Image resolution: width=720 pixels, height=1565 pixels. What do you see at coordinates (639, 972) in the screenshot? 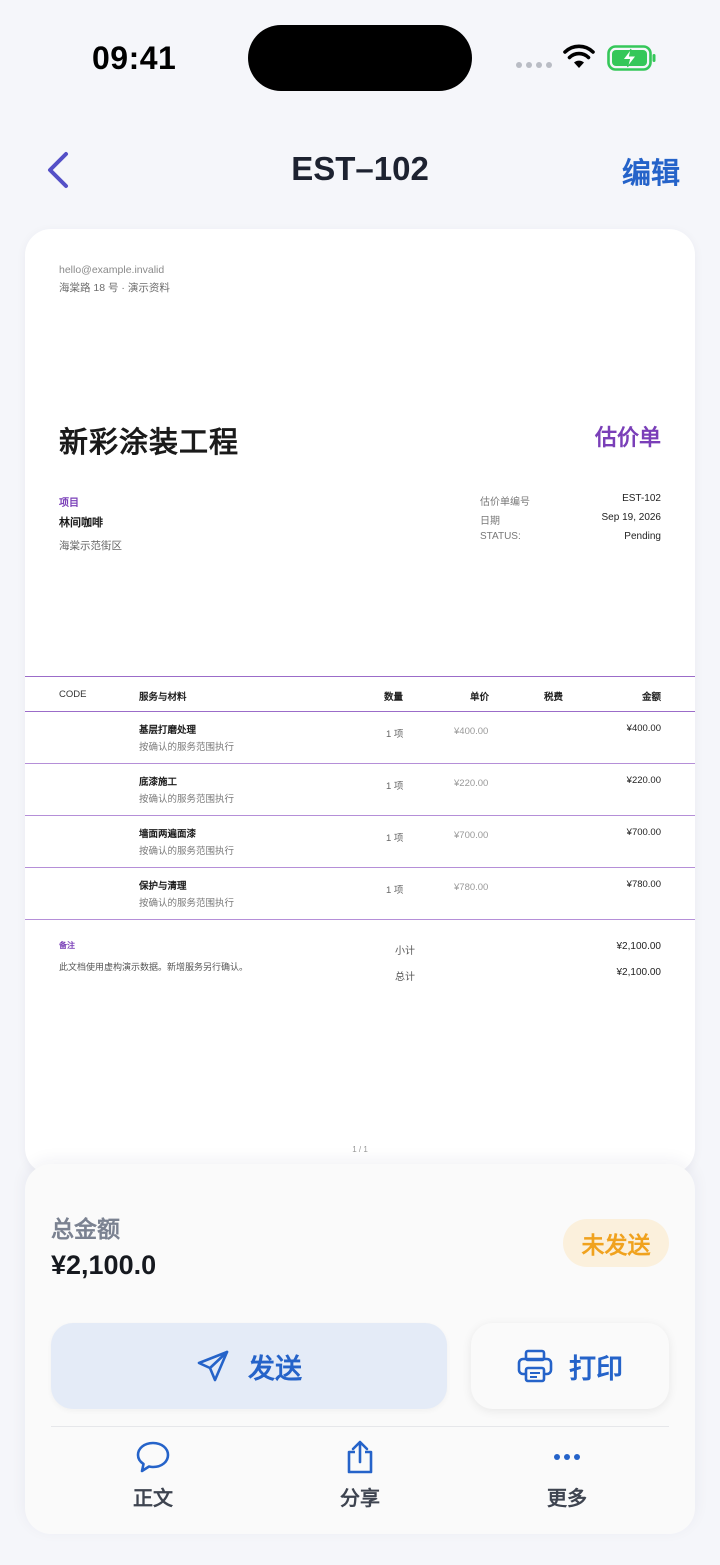
I see `total-value: ¥2,100.00` at bounding box center [639, 972].